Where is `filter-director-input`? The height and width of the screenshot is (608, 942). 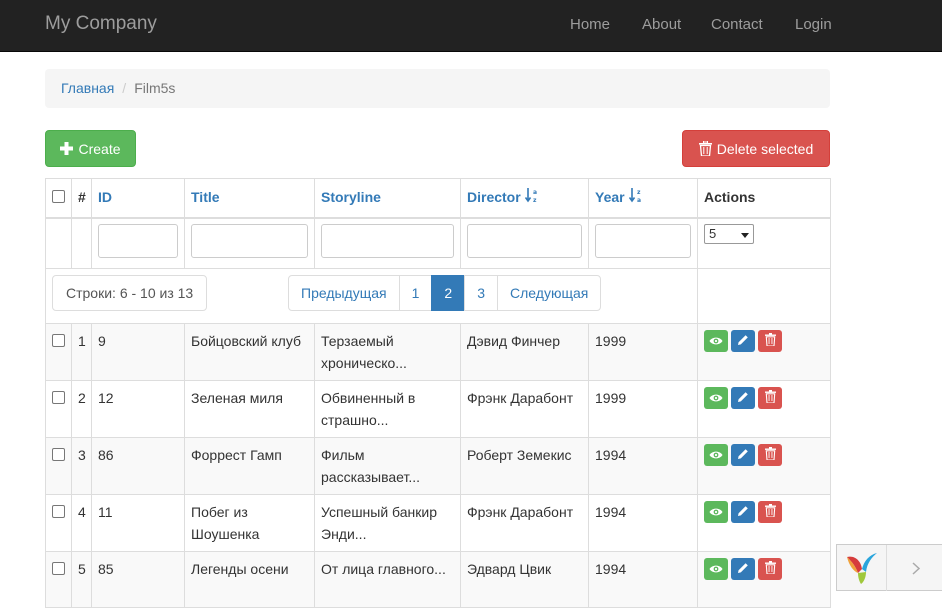
filter-director-input is located at coordinates (524, 241).